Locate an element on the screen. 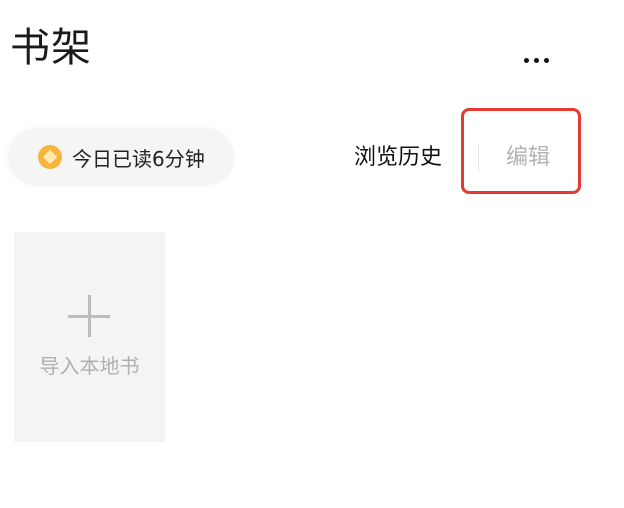  reading-time-badge: 今日已读6分钟 is located at coordinates (121, 157).